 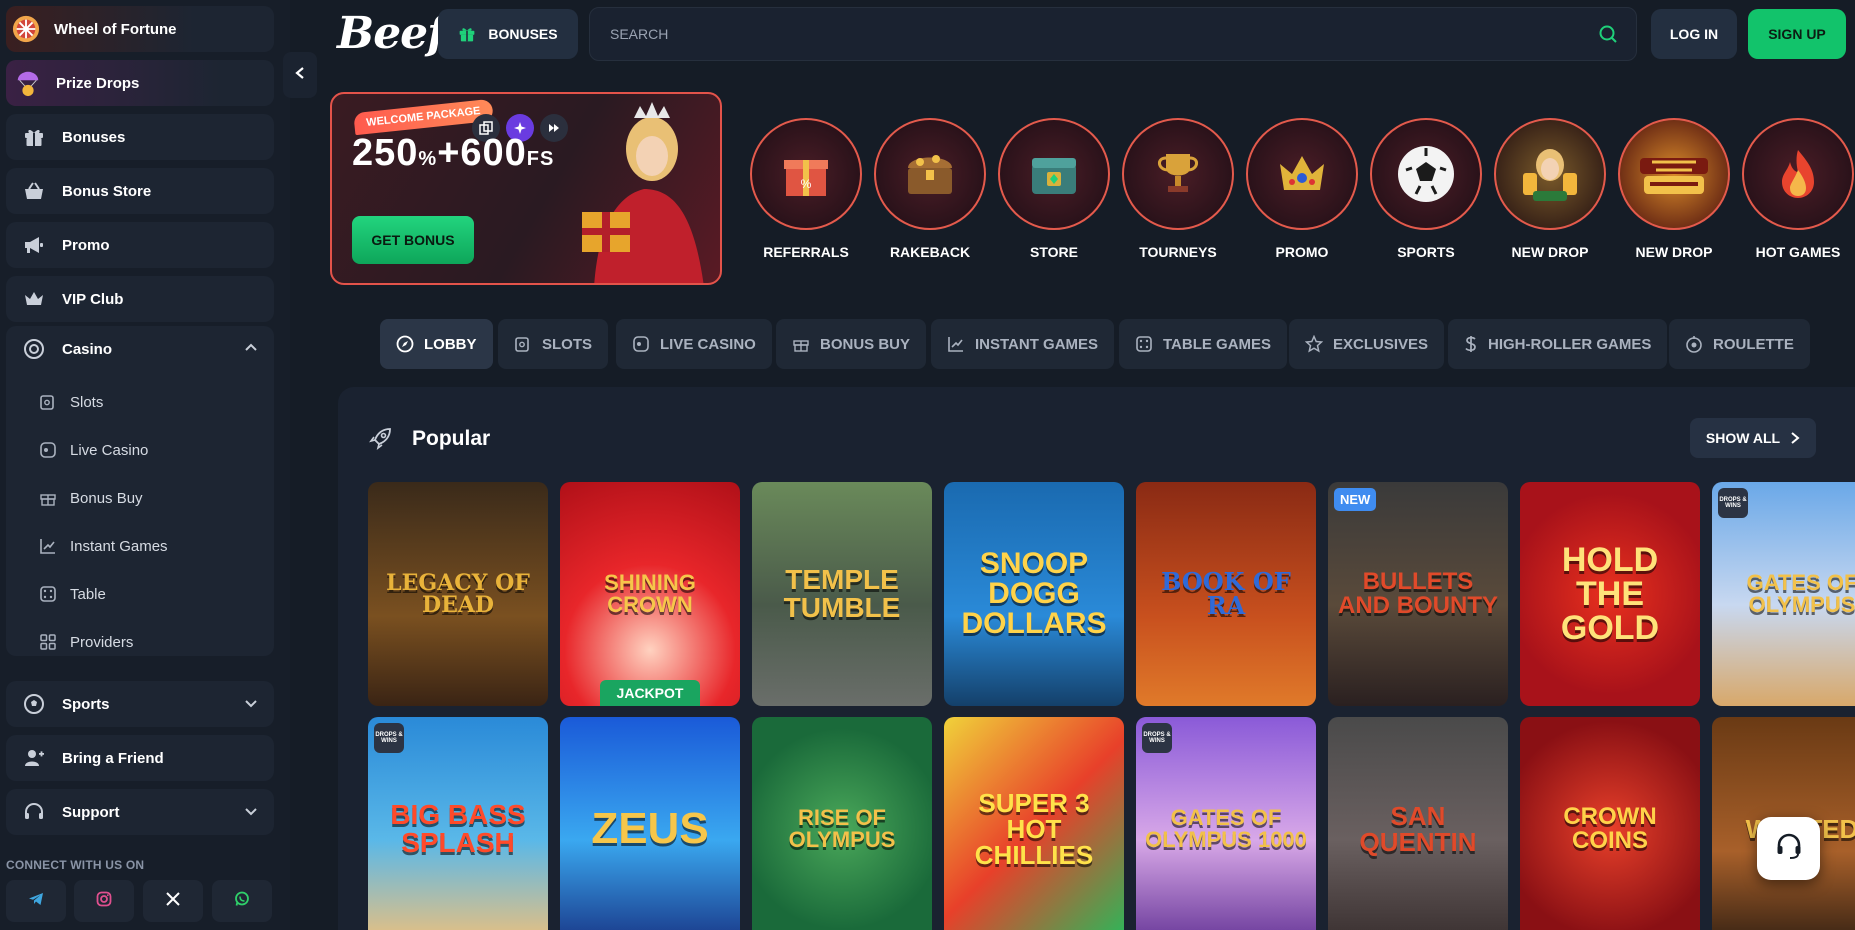 I want to click on tab-live-casino: LIVE CASINO, so click(x=694, y=344).